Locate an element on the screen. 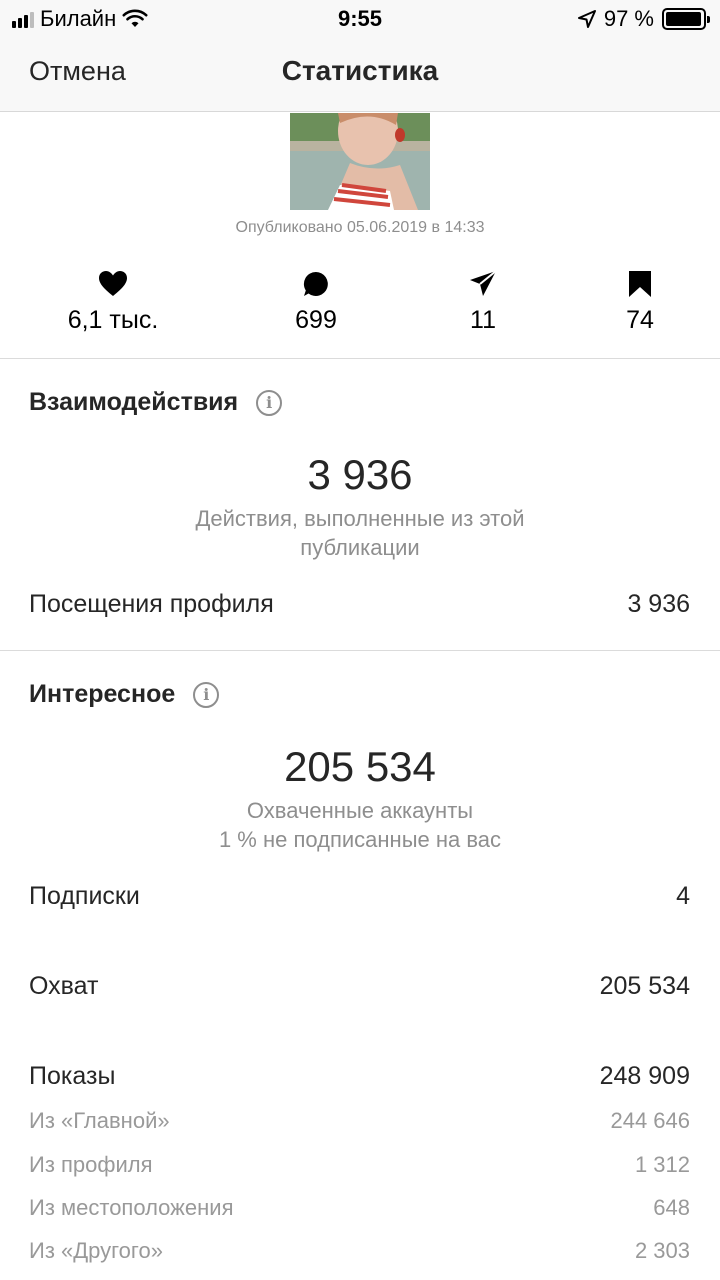 Image resolution: width=720 pixels, height=1280 pixels. saves-count: 74 is located at coordinates (640, 320).